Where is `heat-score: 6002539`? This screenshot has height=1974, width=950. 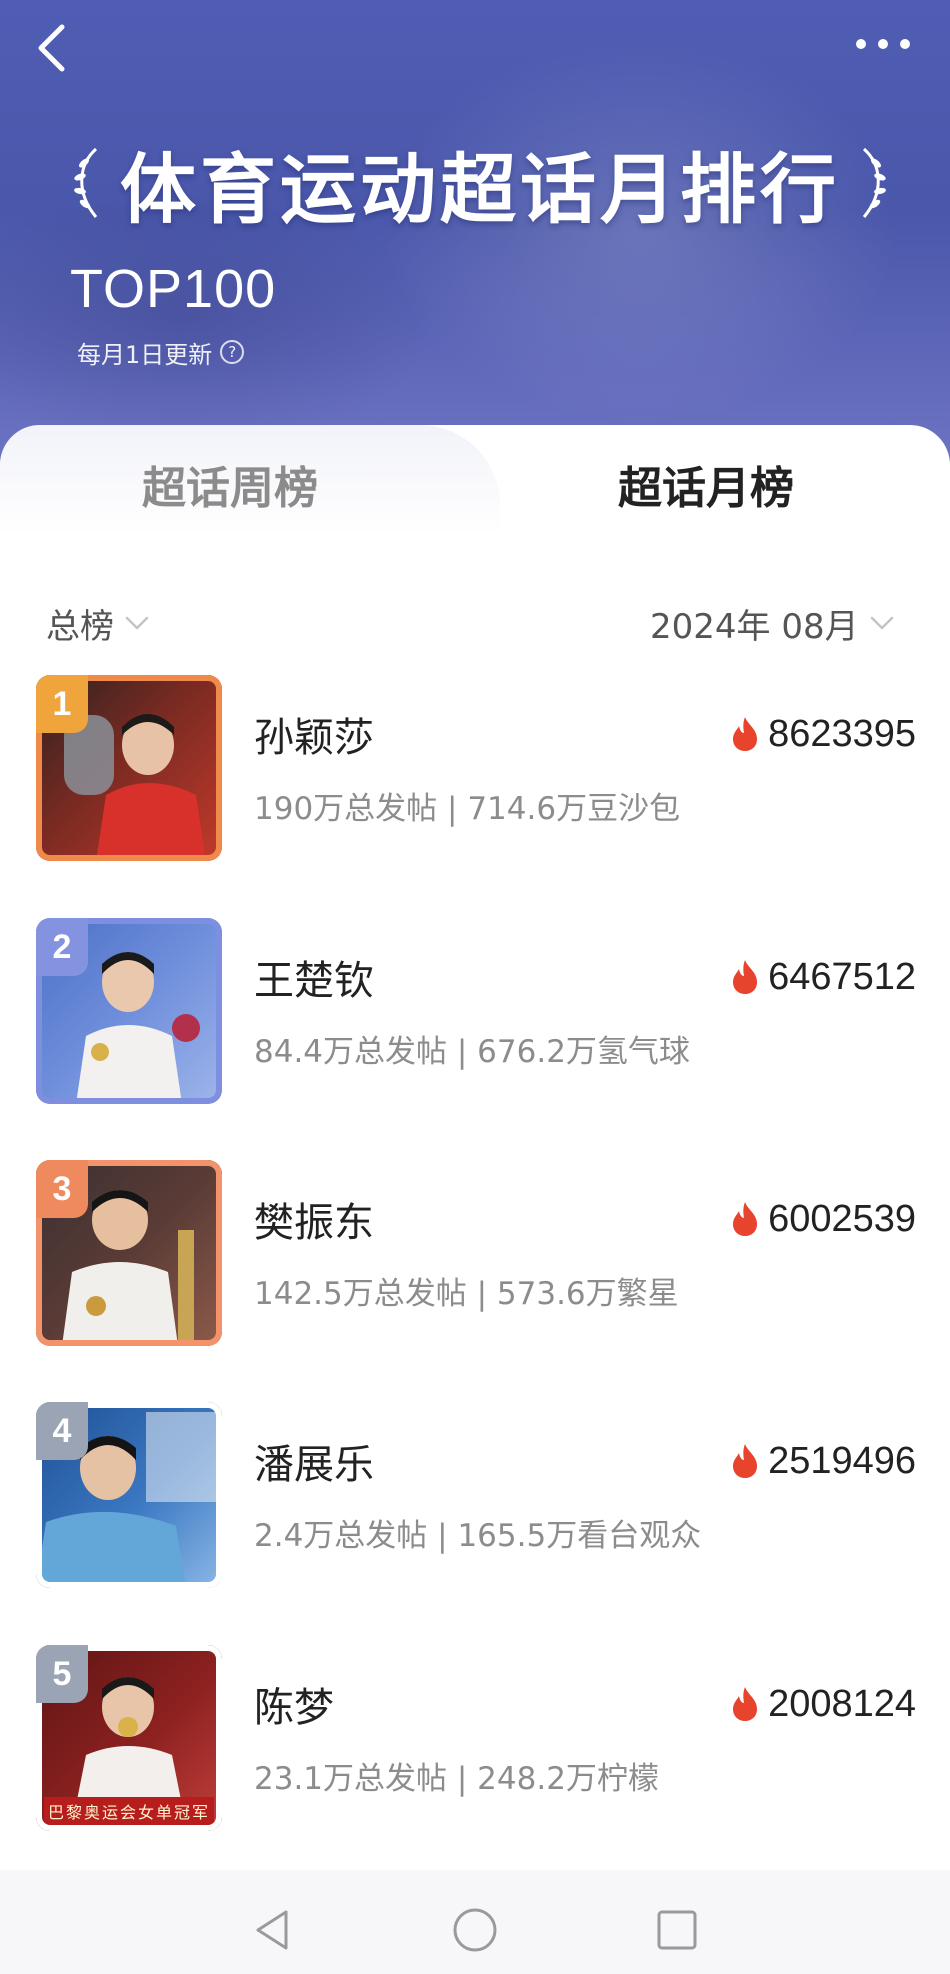
heat-score: 6002539 is located at coordinates (823, 1219).